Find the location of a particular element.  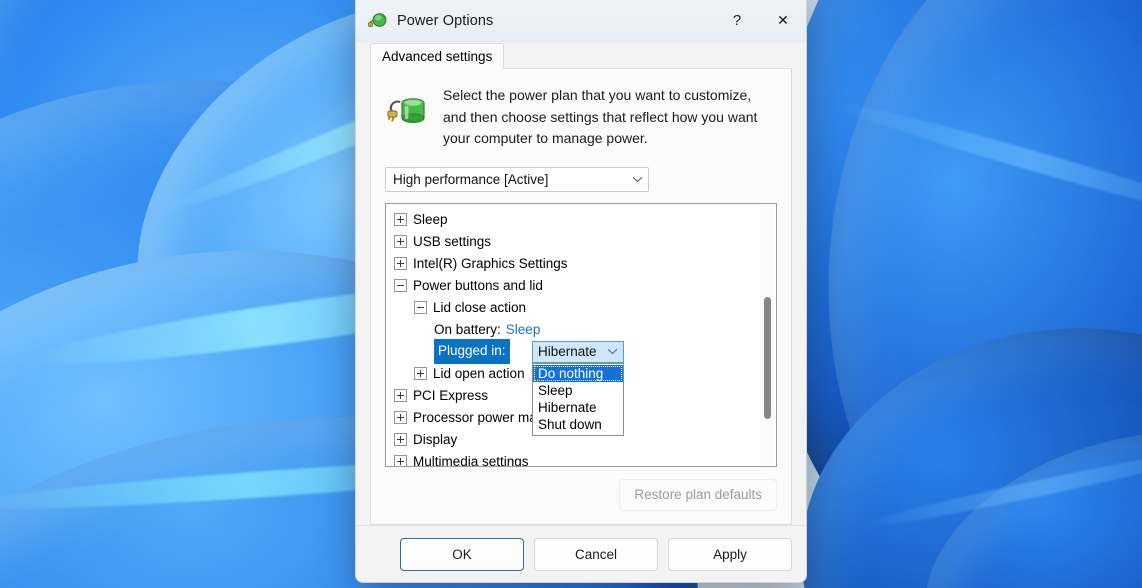

plugged-in-label: Plugged in: is located at coordinates (472, 352).